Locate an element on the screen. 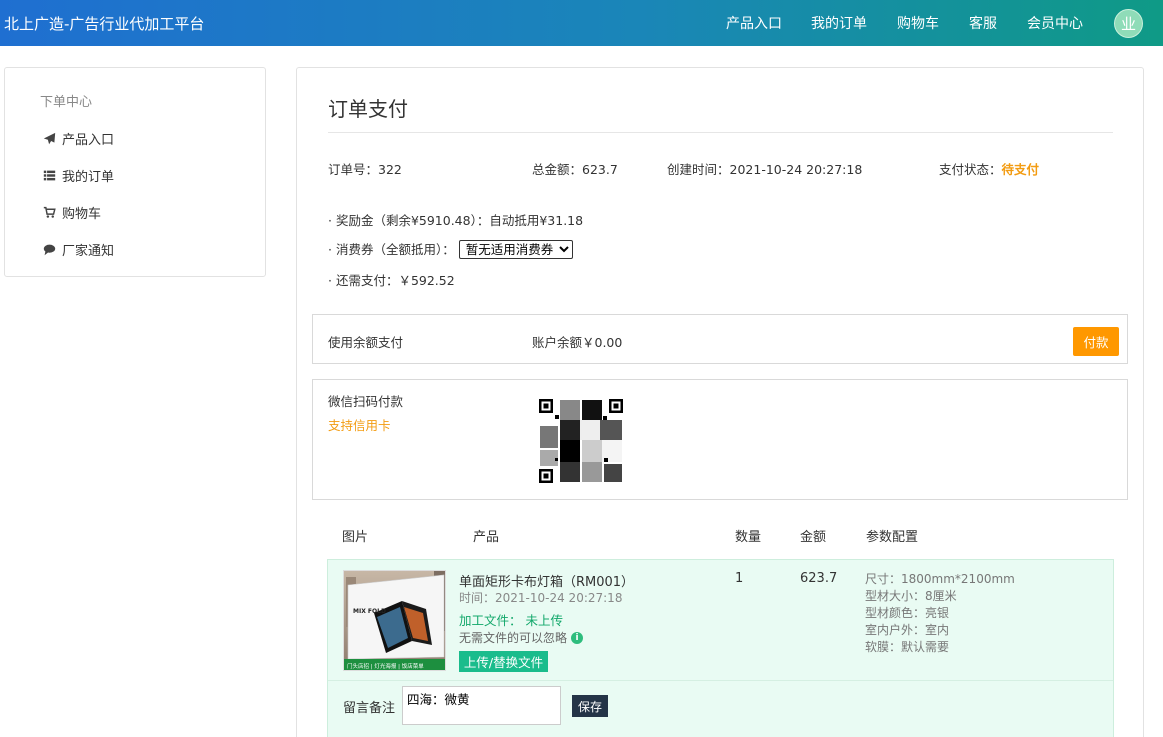  sidebar-item-products: 产品入口 is located at coordinates (78, 138).